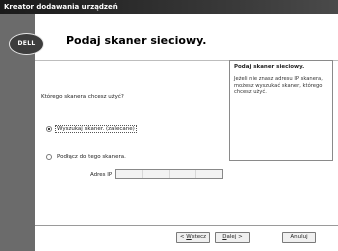 This screenshot has height=251, width=338. I want to click on dell-logo: DELL, so click(26, 44).